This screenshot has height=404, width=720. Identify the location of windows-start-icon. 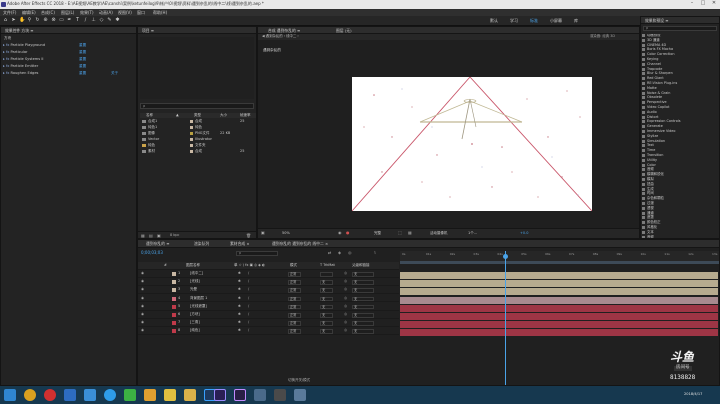
(10, 395).